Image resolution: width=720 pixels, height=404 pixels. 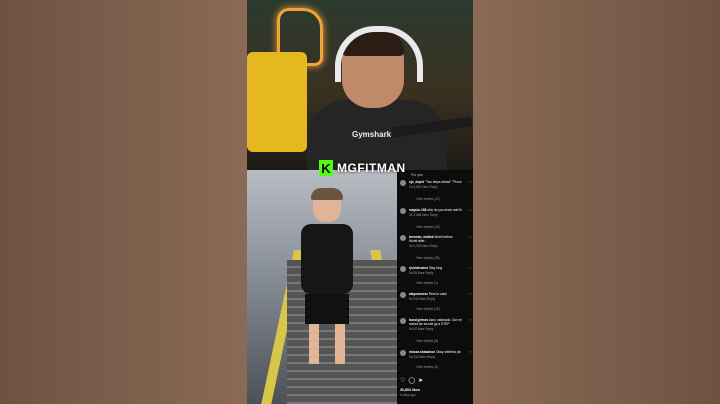 I want to click on comment-likes: 52 likes, so click(x=419, y=329).